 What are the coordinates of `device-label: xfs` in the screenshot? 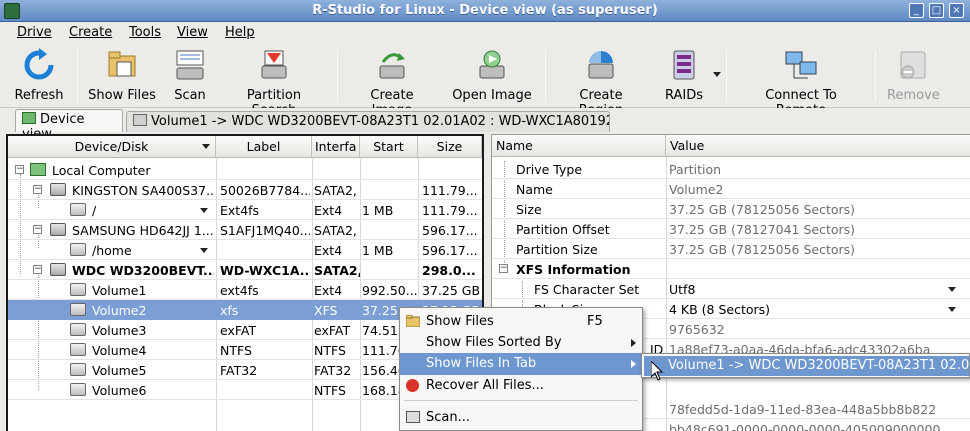 It's located at (229, 310).